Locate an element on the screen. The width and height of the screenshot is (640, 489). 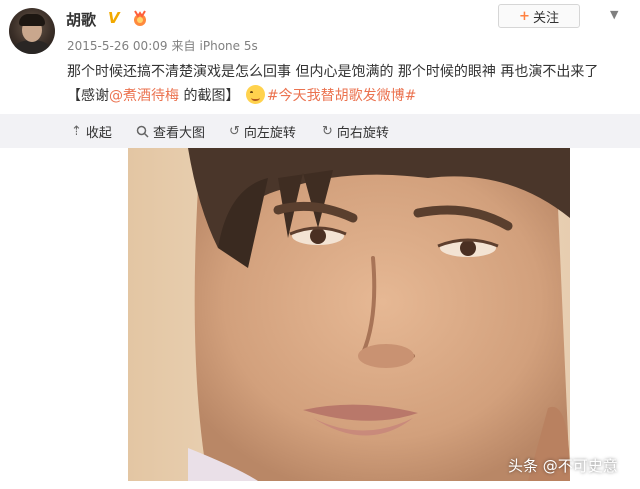
hashtag-link: #今天我替胡歌发微博# is located at coordinates (341, 96).